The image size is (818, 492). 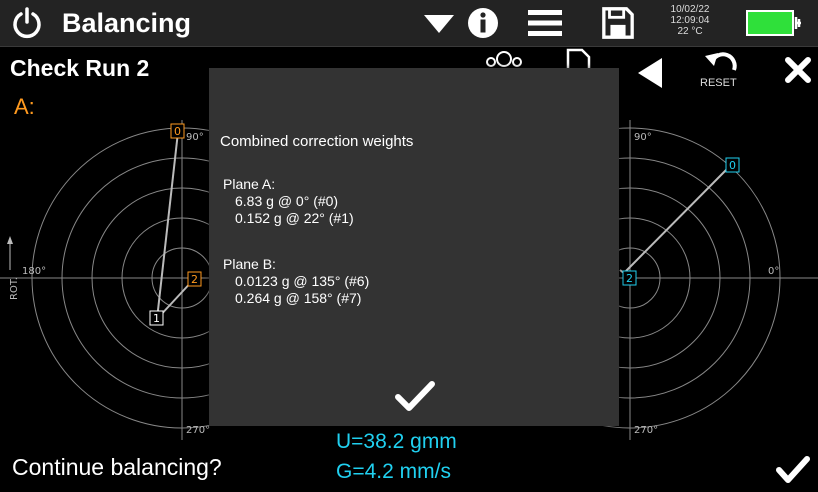 What do you see at coordinates (302, 281) in the screenshot?
I see `weight-entry: 0.0123 g @ 135° (#6)` at bounding box center [302, 281].